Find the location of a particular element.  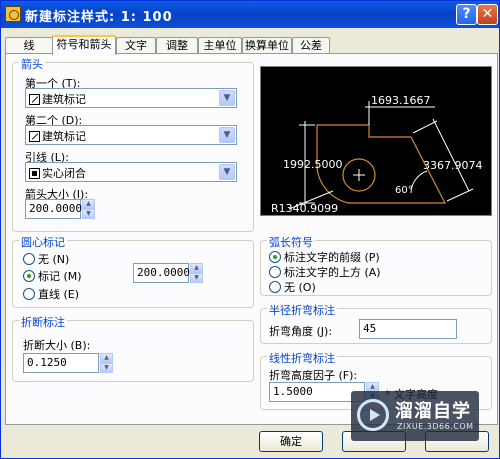

watermark-url: ZIXUE.3D66.COM is located at coordinates (435, 426).